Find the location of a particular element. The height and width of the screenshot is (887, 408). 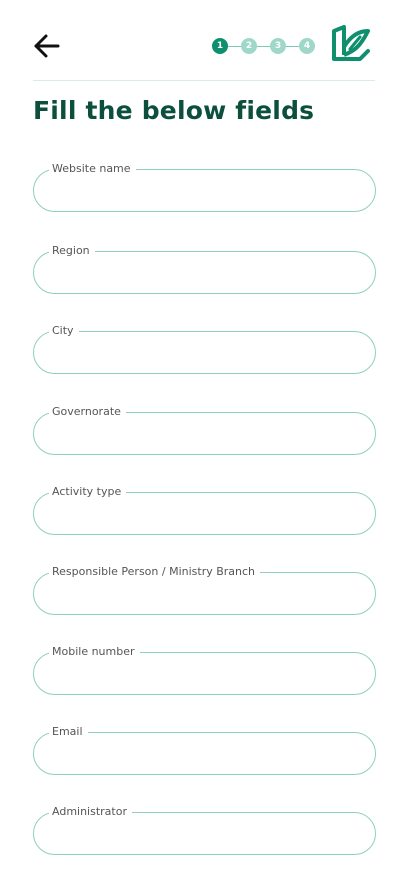

responsible-person-input is located at coordinates (203, 594).